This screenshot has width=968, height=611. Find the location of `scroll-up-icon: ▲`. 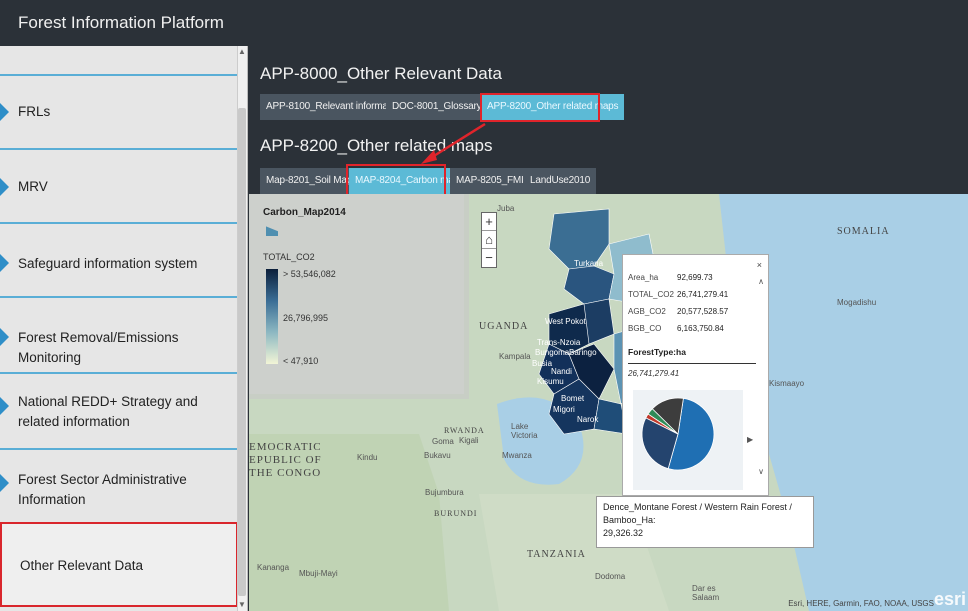

scroll-up-icon: ▲ is located at coordinates (242, 52).